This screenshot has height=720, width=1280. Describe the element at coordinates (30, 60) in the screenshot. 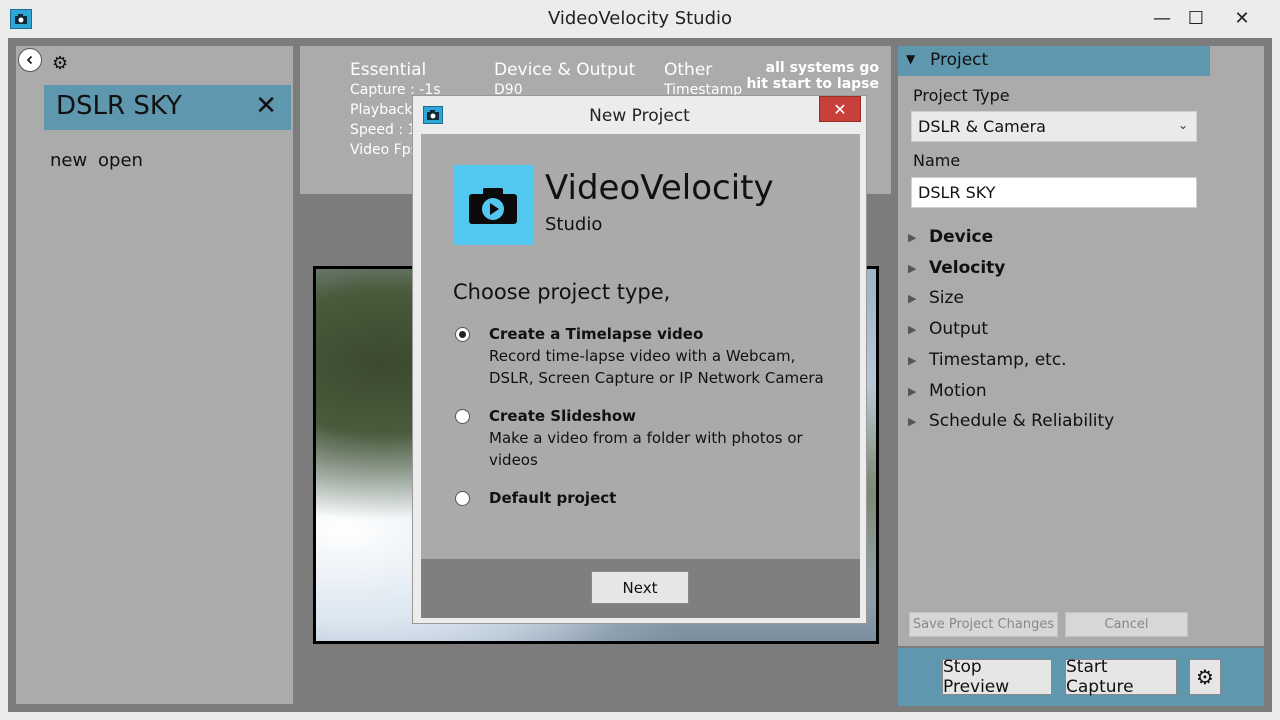

I see `chevron-left-icon` at that location.